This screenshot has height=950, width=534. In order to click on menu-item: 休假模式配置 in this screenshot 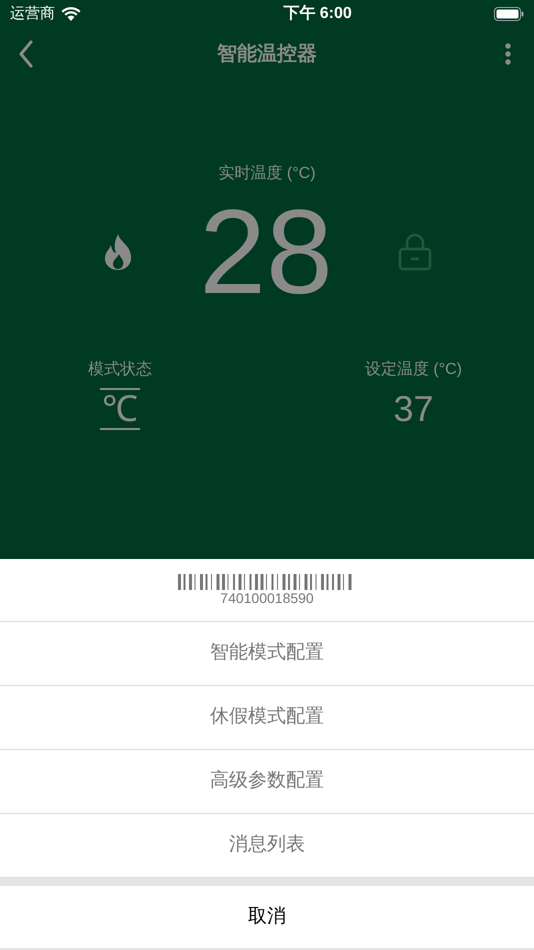, I will do `click(267, 718)`.